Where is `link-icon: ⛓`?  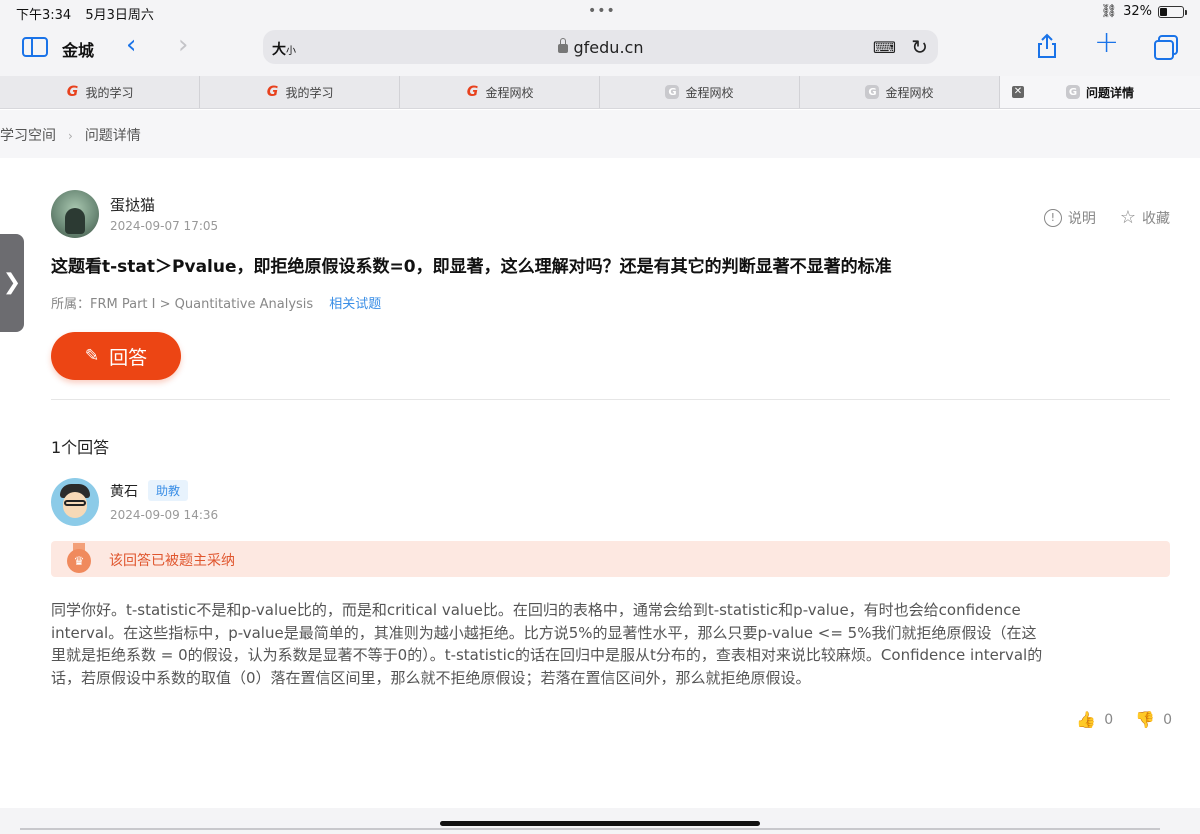 link-icon: ⛓ is located at coordinates (1109, 11).